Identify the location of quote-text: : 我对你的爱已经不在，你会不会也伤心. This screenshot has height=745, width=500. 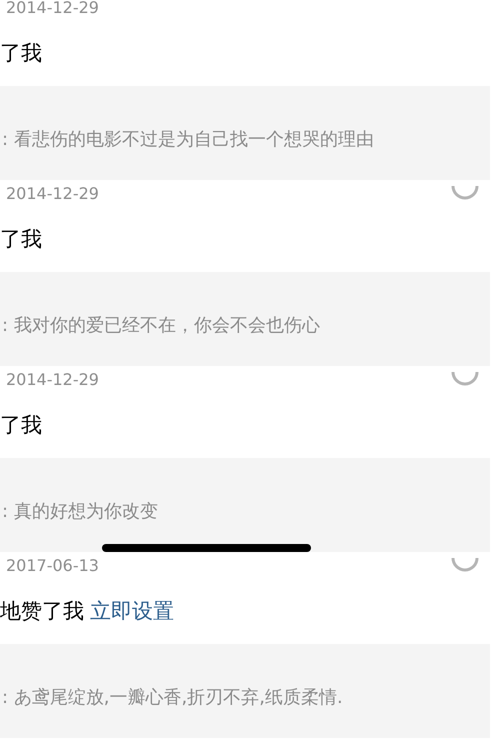
(160, 326).